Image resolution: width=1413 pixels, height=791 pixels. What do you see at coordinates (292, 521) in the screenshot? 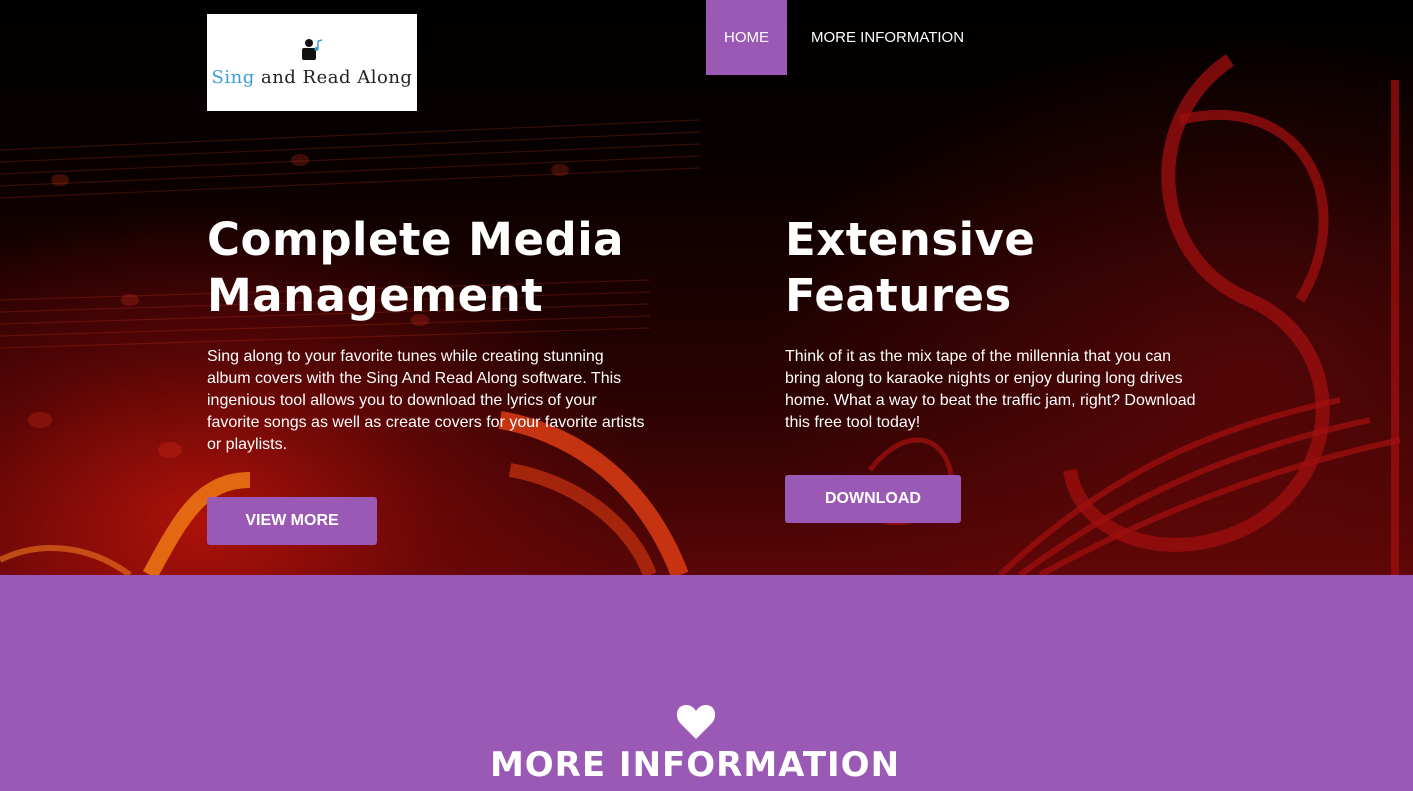
I see `view-more-button: VIEW MORE` at bounding box center [292, 521].